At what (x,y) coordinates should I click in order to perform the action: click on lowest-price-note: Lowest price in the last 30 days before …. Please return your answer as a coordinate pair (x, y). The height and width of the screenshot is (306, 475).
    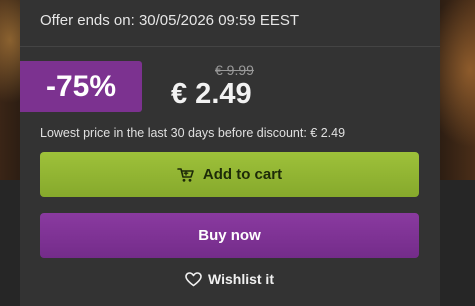
    Looking at the image, I should click on (193, 133).